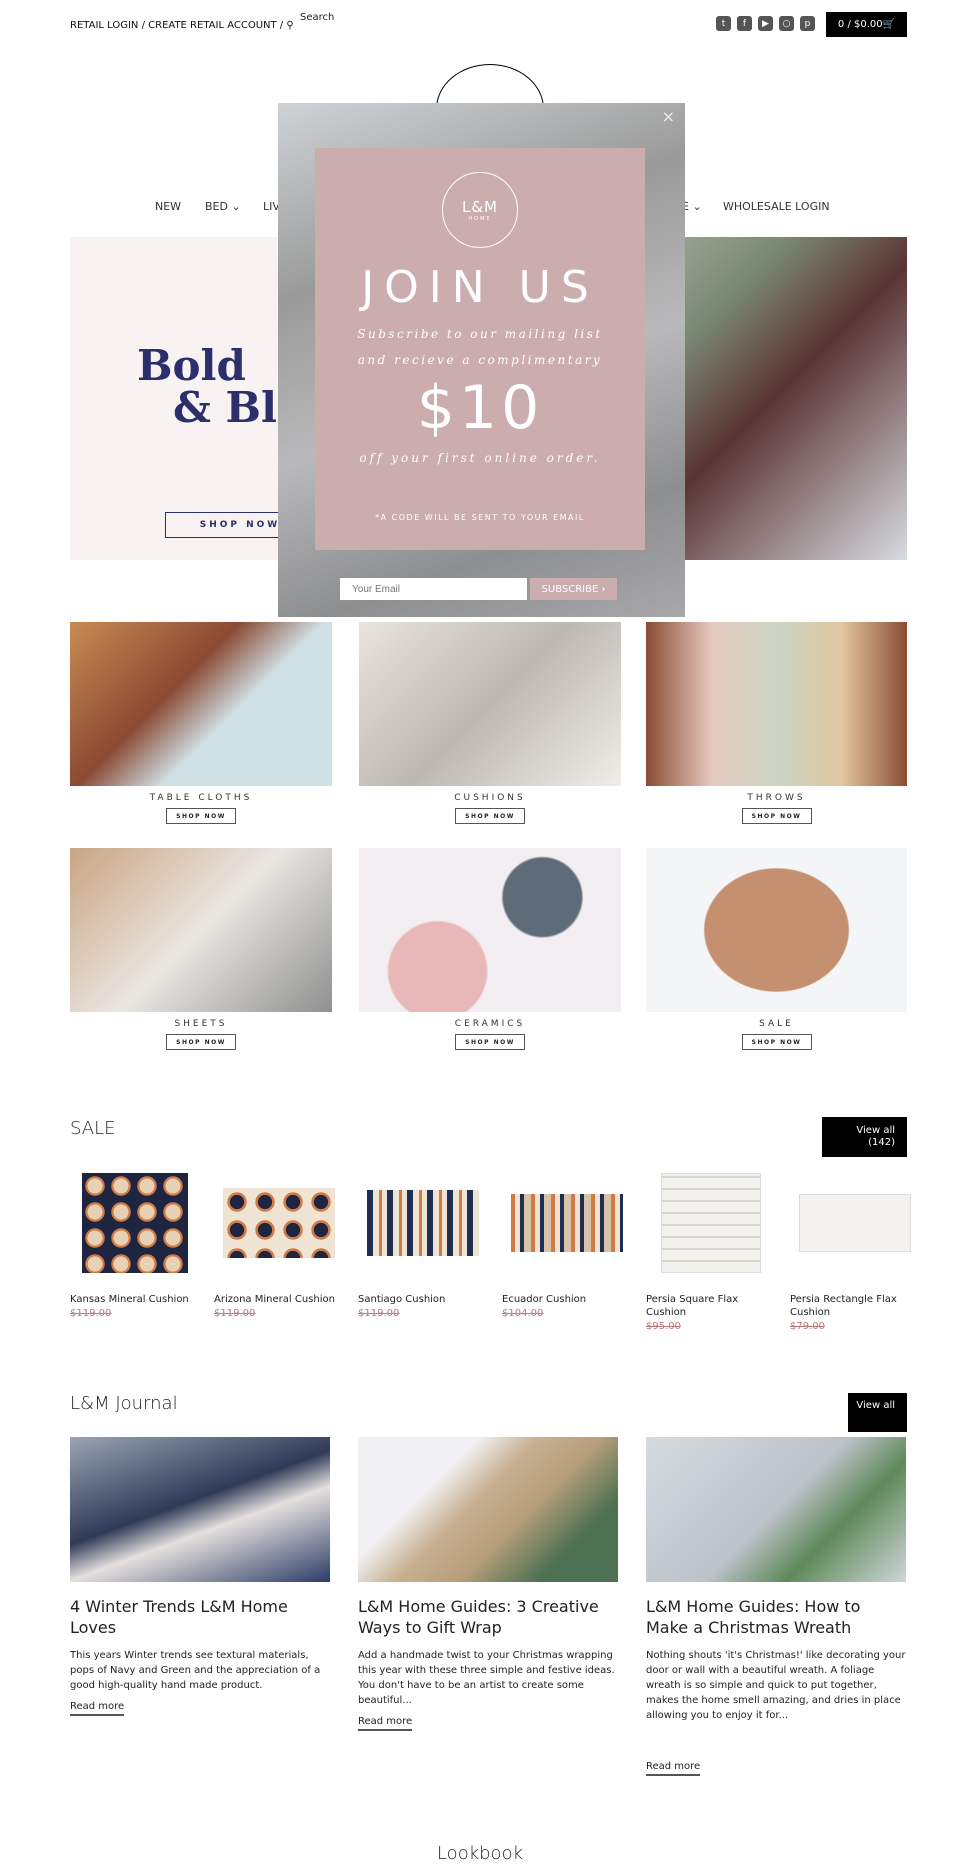 This screenshot has height=1875, width=960. I want to click on search-icon: ⚲, so click(289, 25).